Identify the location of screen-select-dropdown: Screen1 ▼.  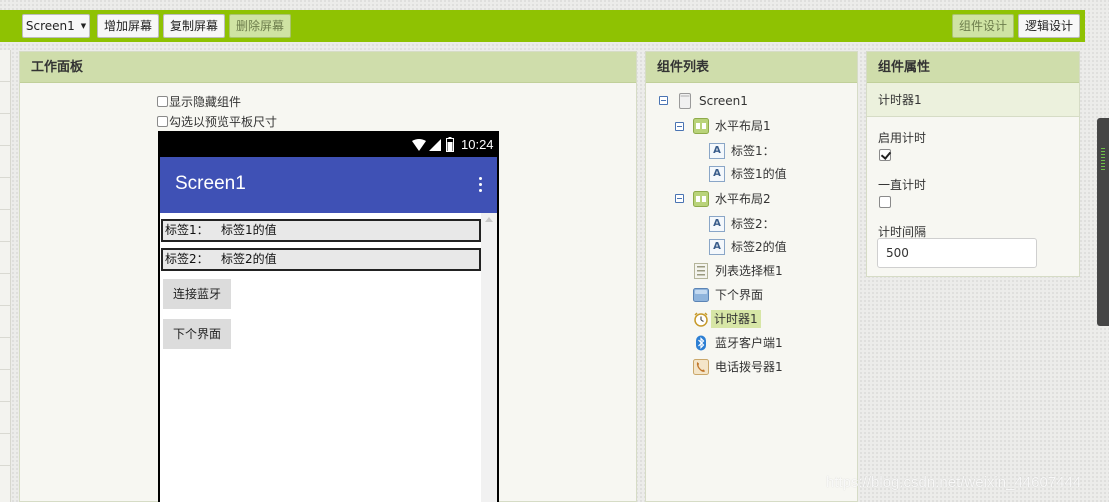
(56, 26).